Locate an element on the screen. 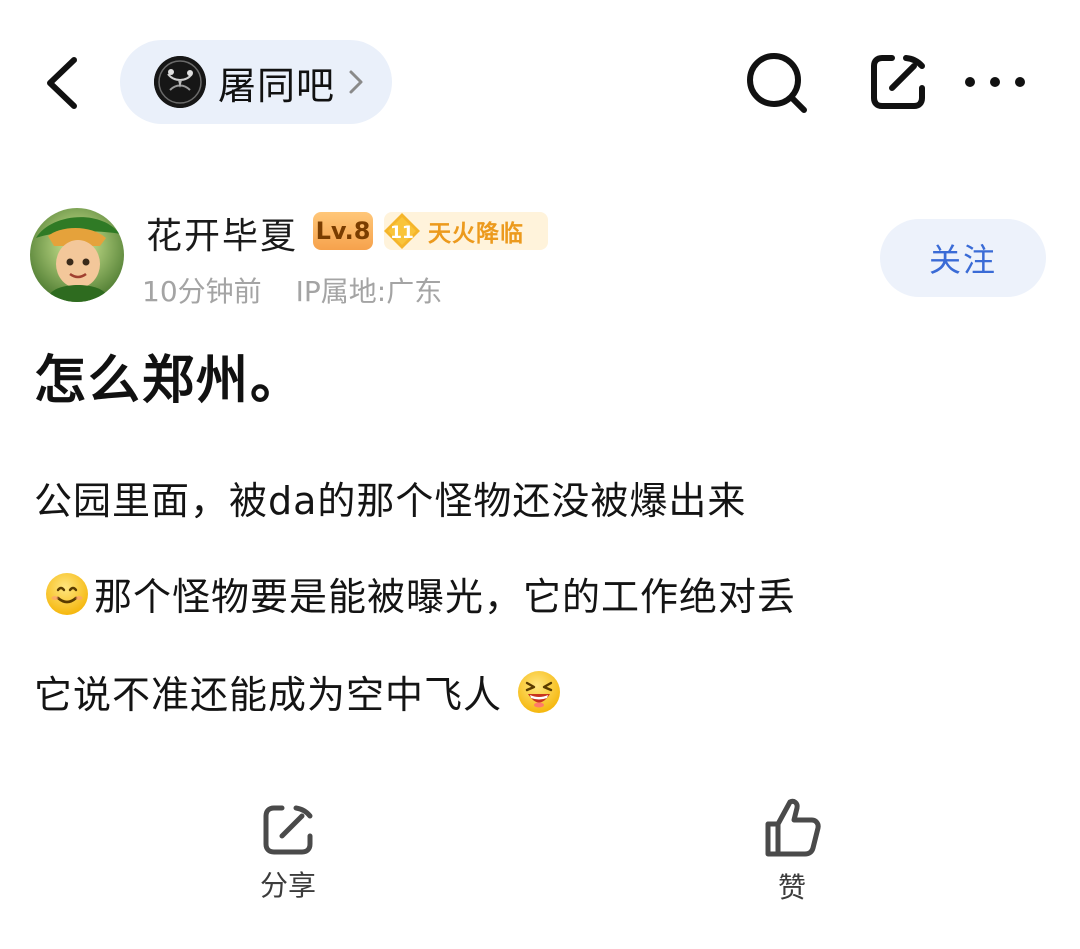 Image resolution: width=1080 pixels, height=949 pixels. share-label: 分享 is located at coordinates (287, 885).